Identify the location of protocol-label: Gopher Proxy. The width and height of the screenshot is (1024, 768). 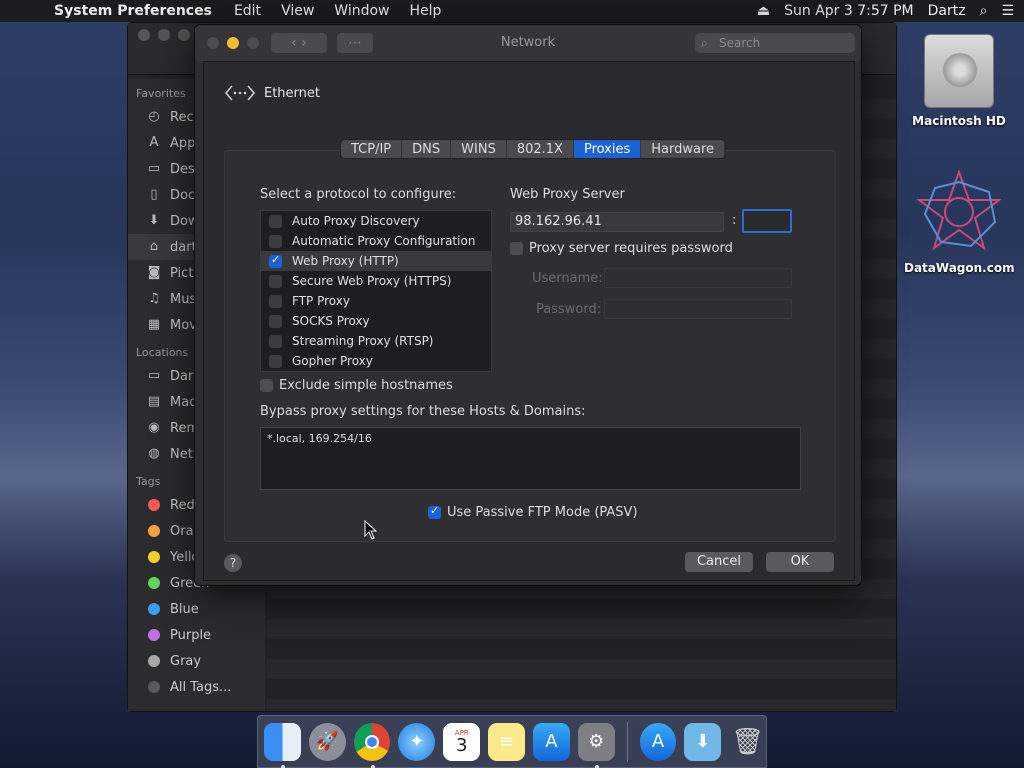
(332, 361).